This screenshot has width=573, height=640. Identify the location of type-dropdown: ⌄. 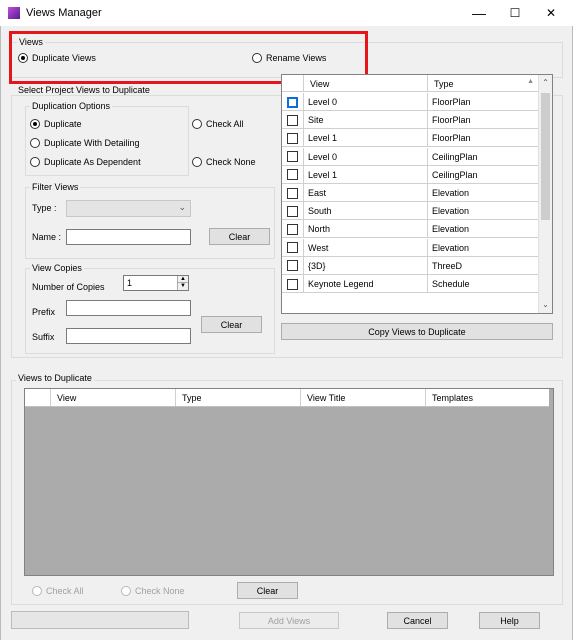
(128, 208).